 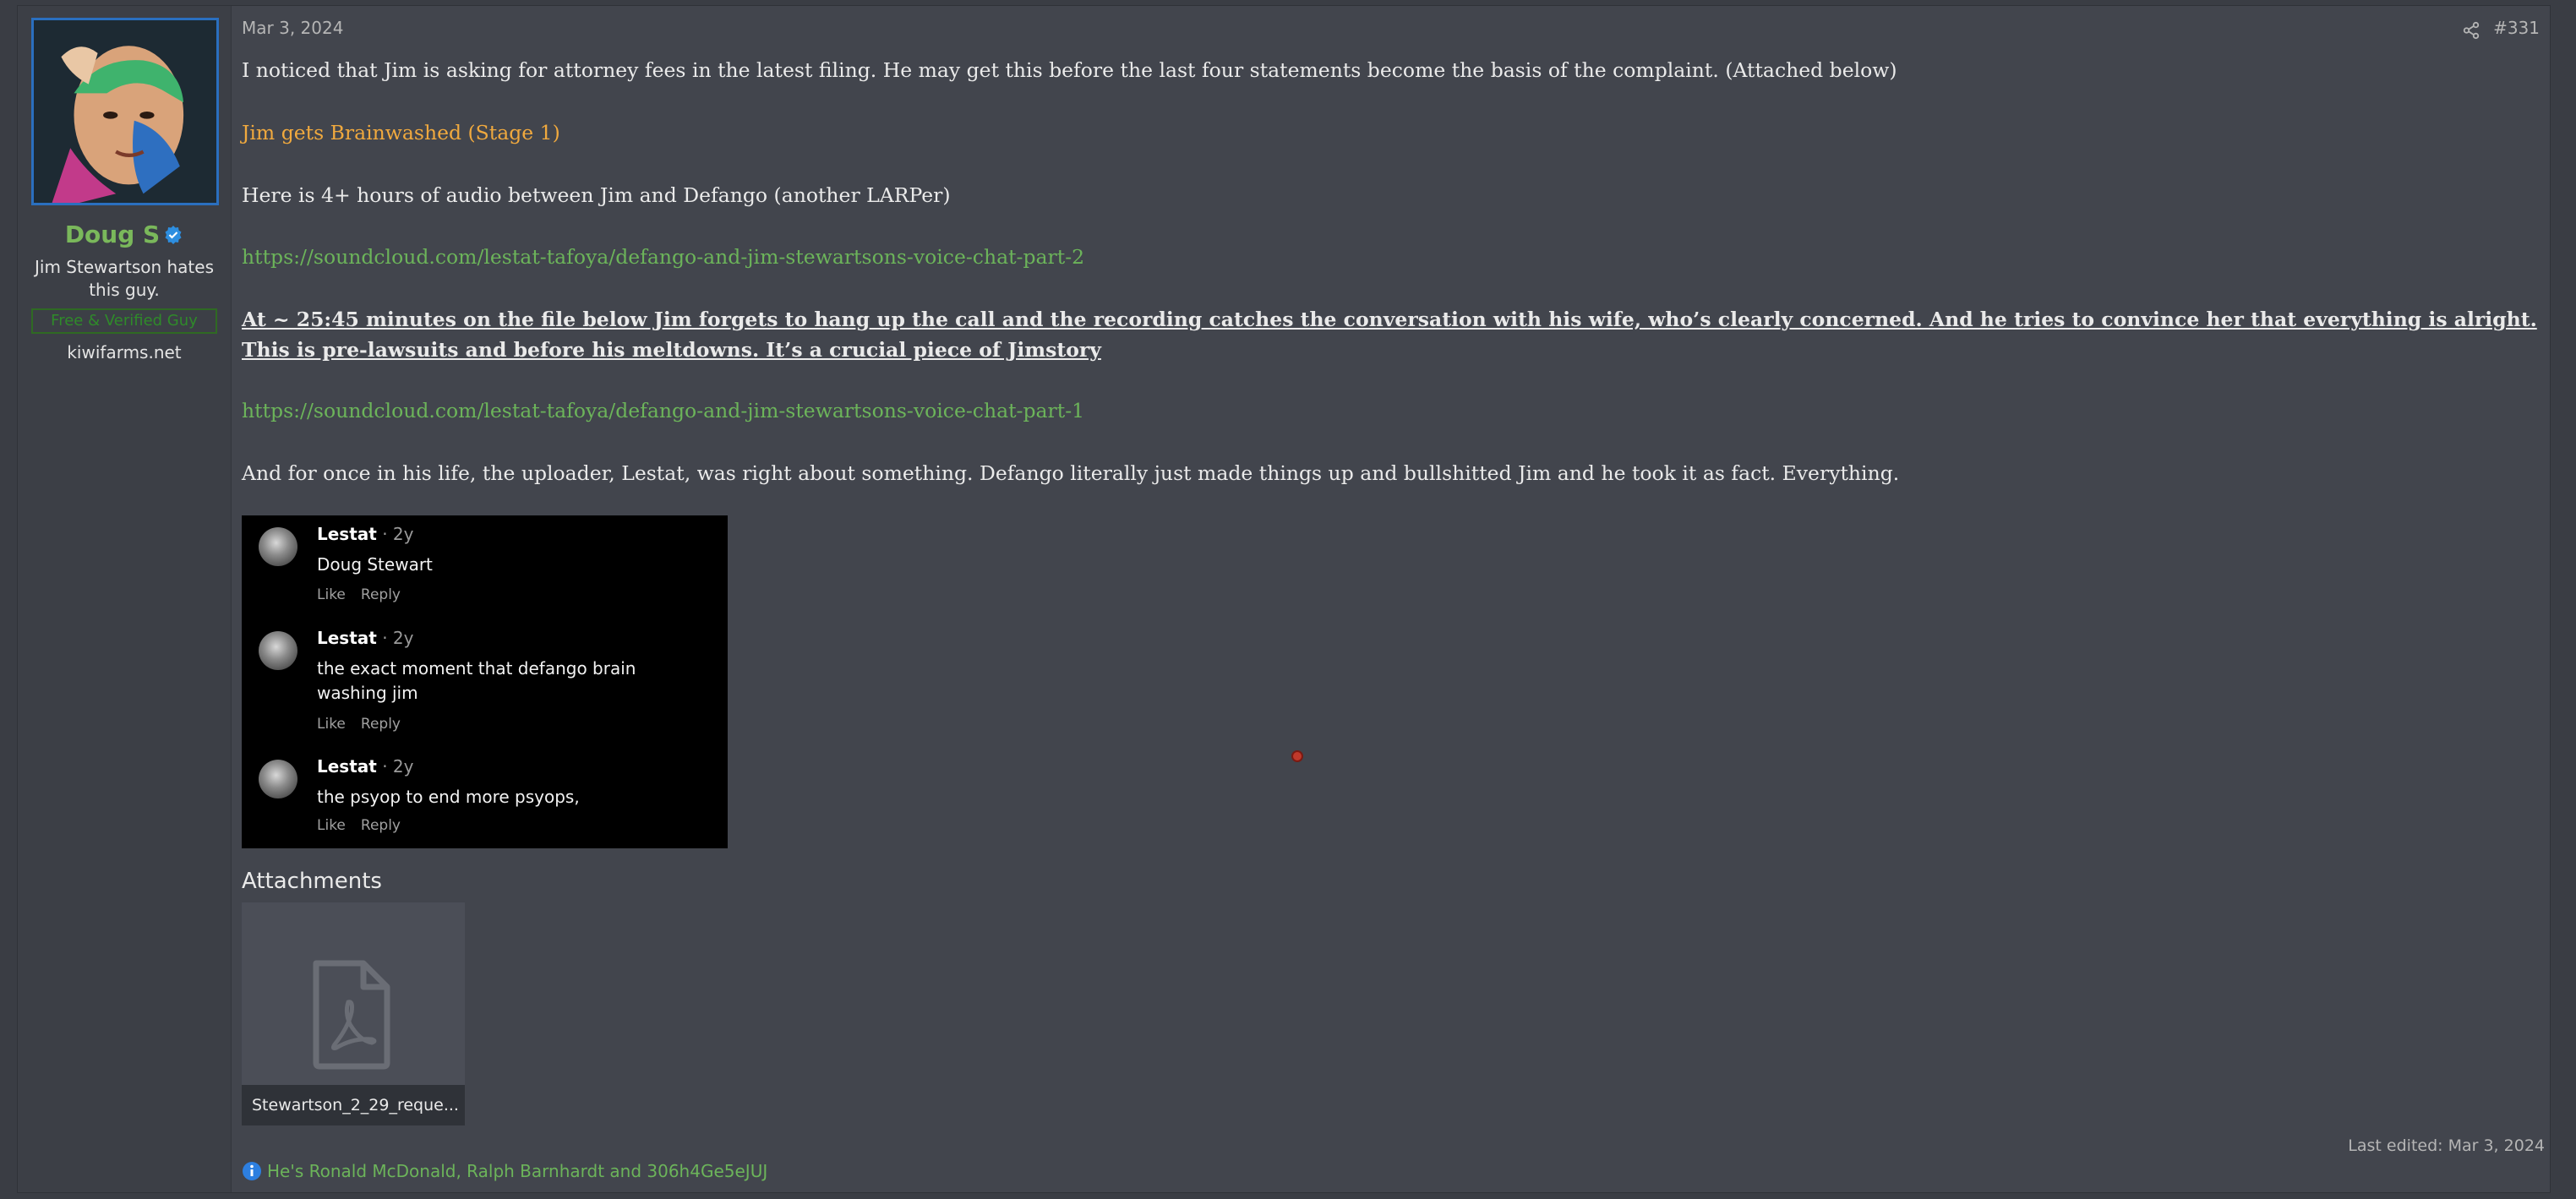 I want to click on comment-text: the psyop to end more psyops,, so click(x=448, y=797).